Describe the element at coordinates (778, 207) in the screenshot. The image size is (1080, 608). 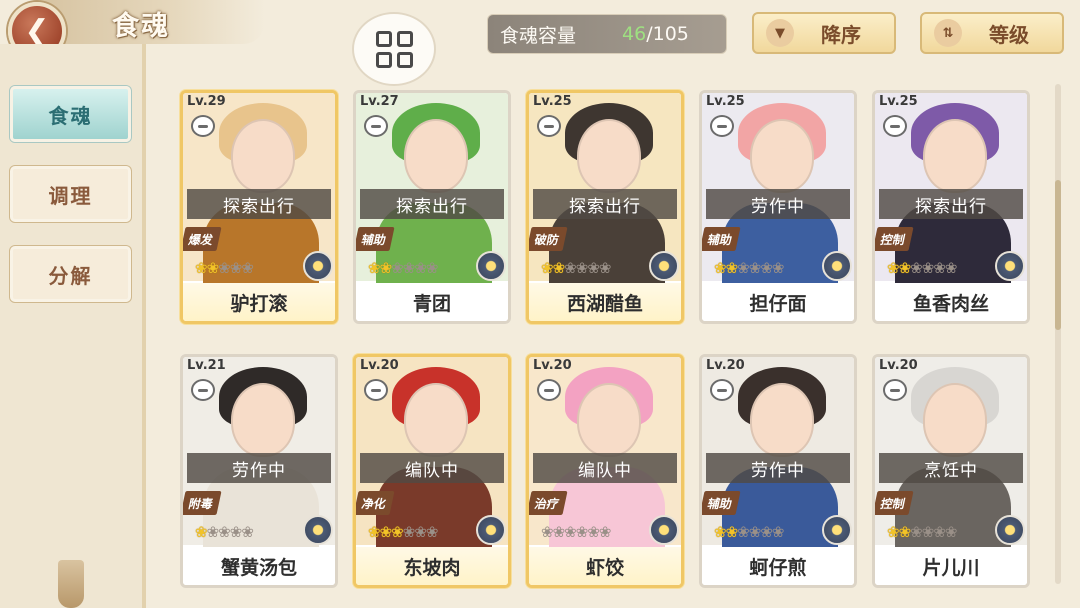
I see `food-soul-card: Lv.25 劳作中 辅助 ❀❀❀❀❀❀ 担仔面` at that location.